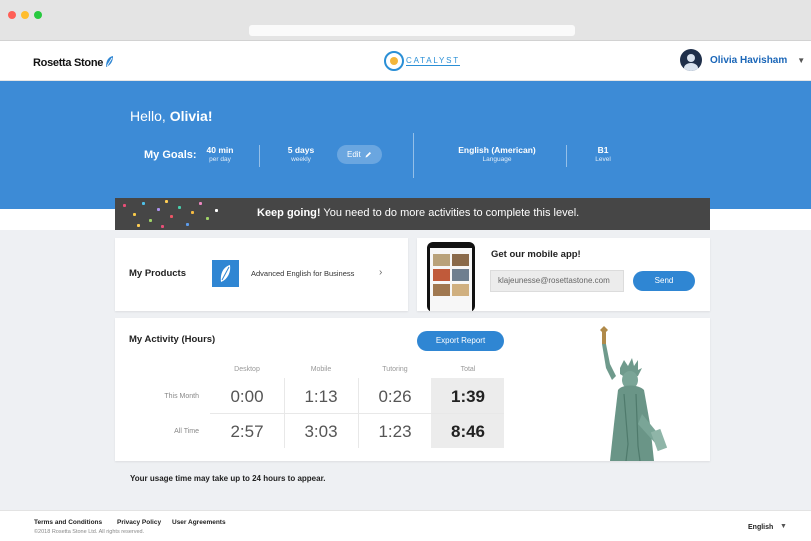 The width and height of the screenshot is (811, 541). Describe the element at coordinates (468, 369) in the screenshot. I see `column-header-total: Total` at that location.